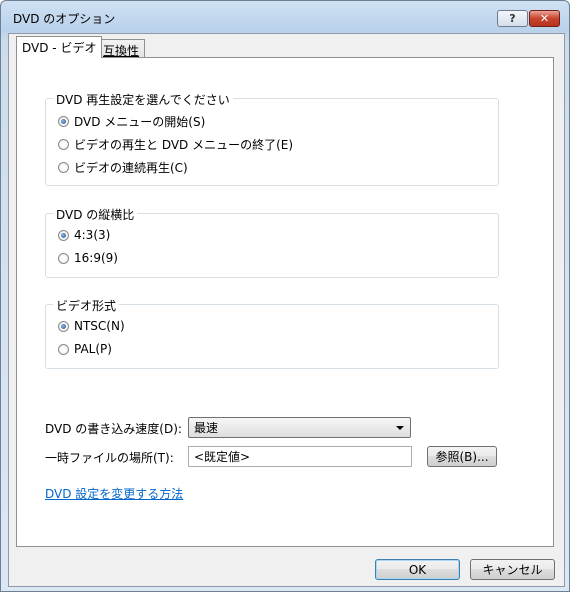 The height and width of the screenshot is (592, 570). I want to click on temp-location-label: 一時ファイルの場所(T):, so click(109, 458).